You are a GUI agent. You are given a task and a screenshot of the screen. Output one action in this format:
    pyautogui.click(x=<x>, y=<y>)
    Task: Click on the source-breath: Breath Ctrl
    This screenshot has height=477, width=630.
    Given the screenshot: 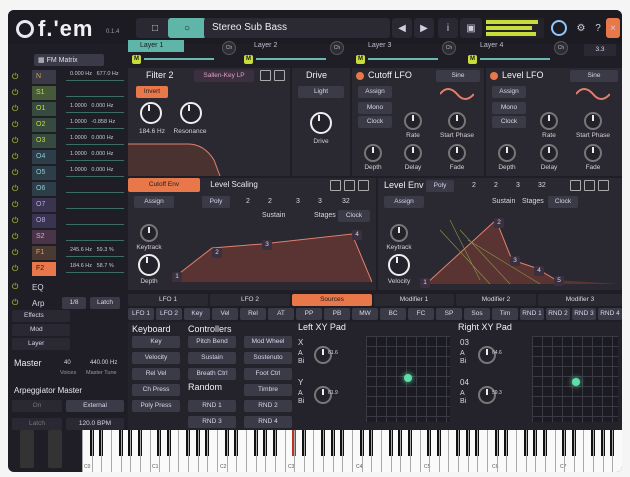 What is the action you would take?
    pyautogui.click(x=212, y=374)
    